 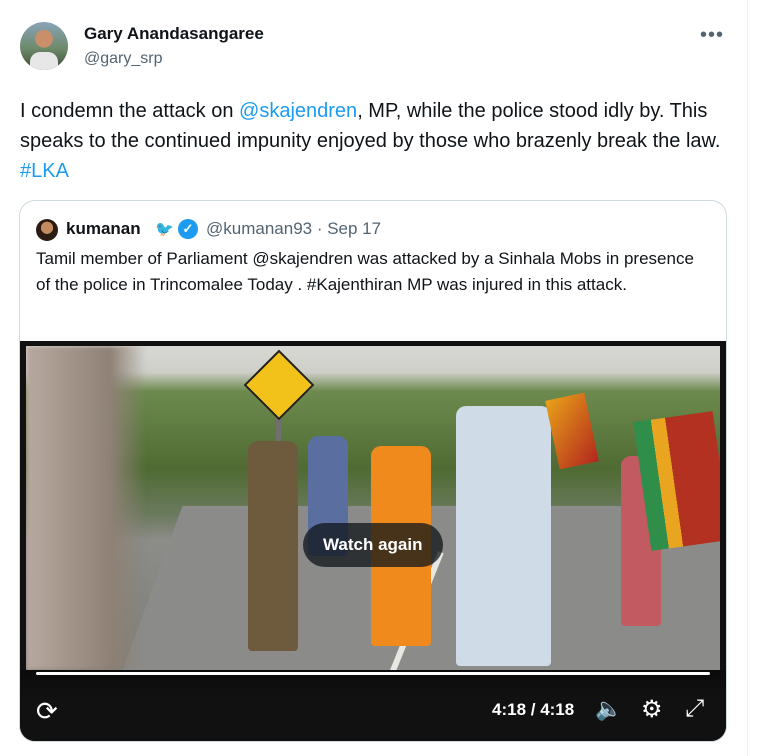 What do you see at coordinates (373, 545) in the screenshot?
I see `watch-again-button: Watch again` at bounding box center [373, 545].